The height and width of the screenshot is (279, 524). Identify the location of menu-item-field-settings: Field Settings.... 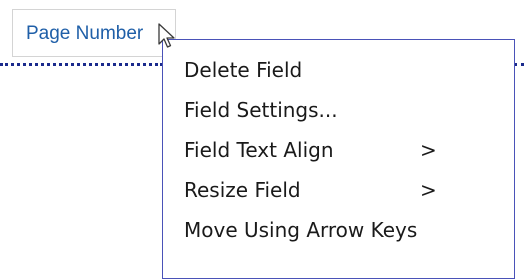
(349, 110).